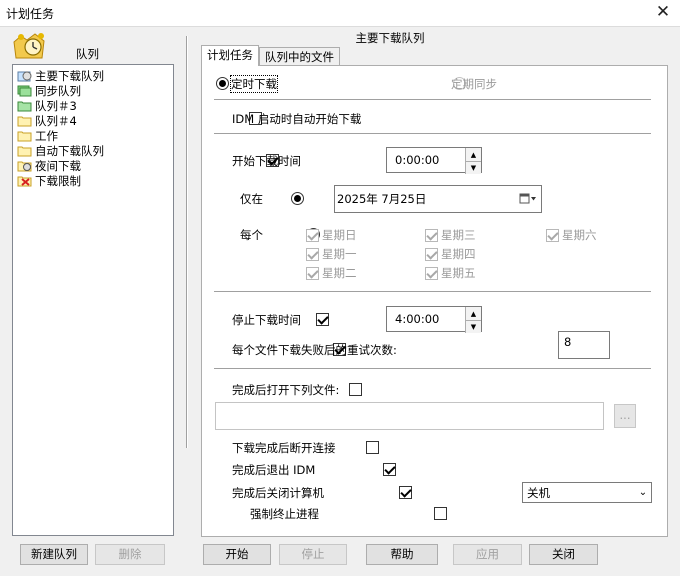  What do you see at coordinates (274, 470) in the screenshot?
I see `exit-idm-label: 完成后退出 IDM` at bounding box center [274, 470].